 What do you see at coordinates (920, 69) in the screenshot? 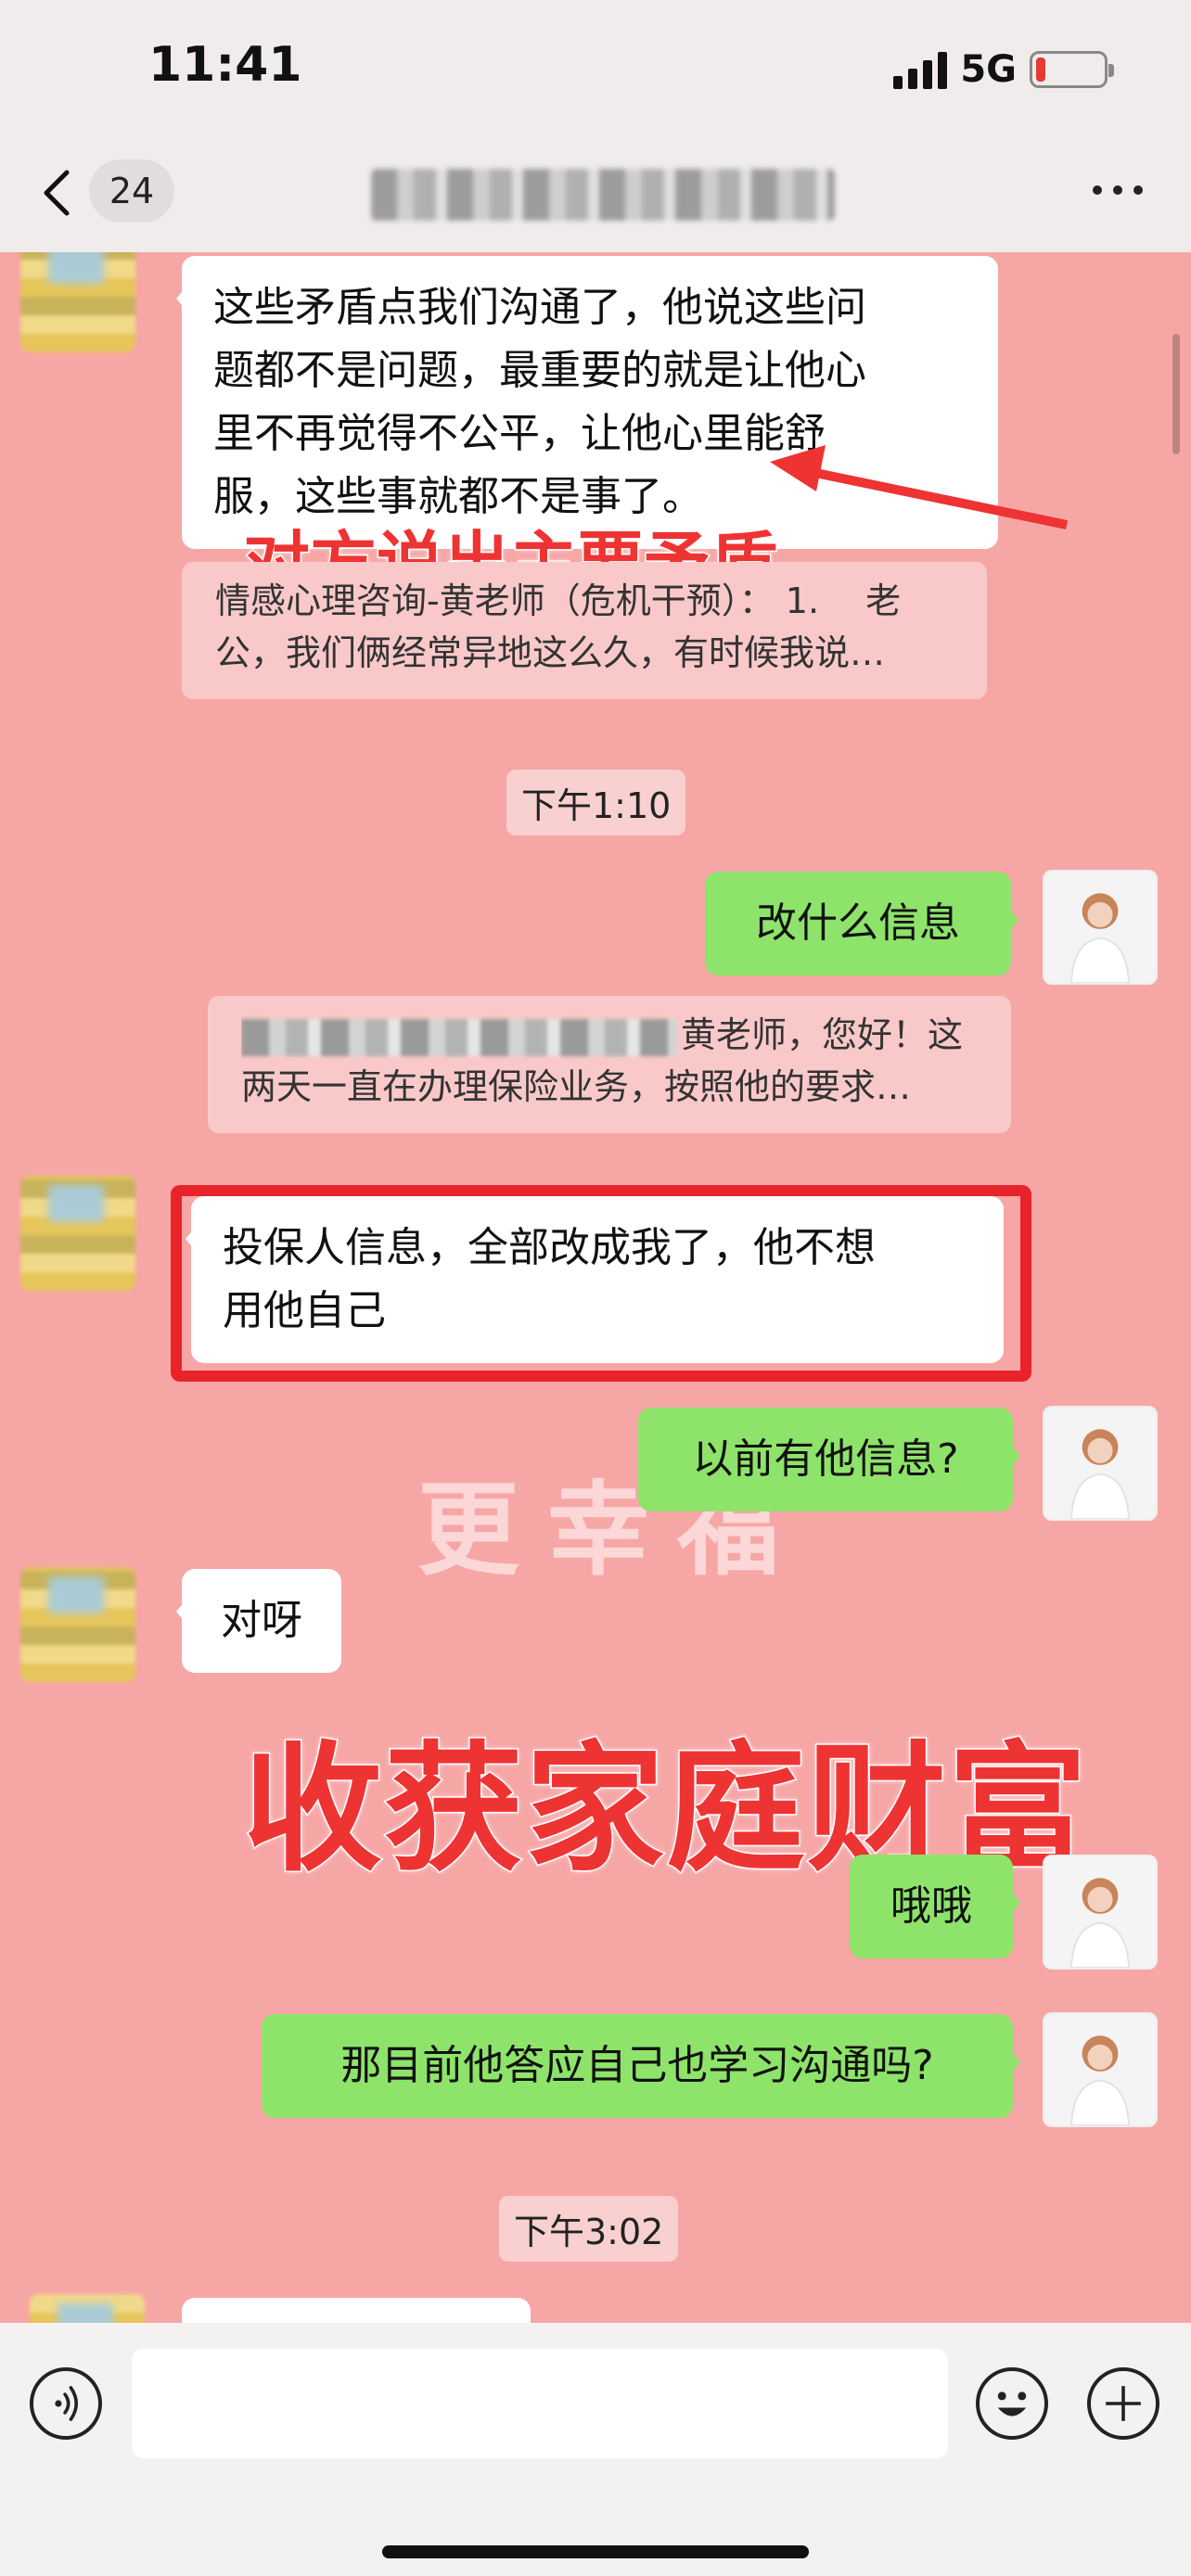
I see `signal-icon` at bounding box center [920, 69].